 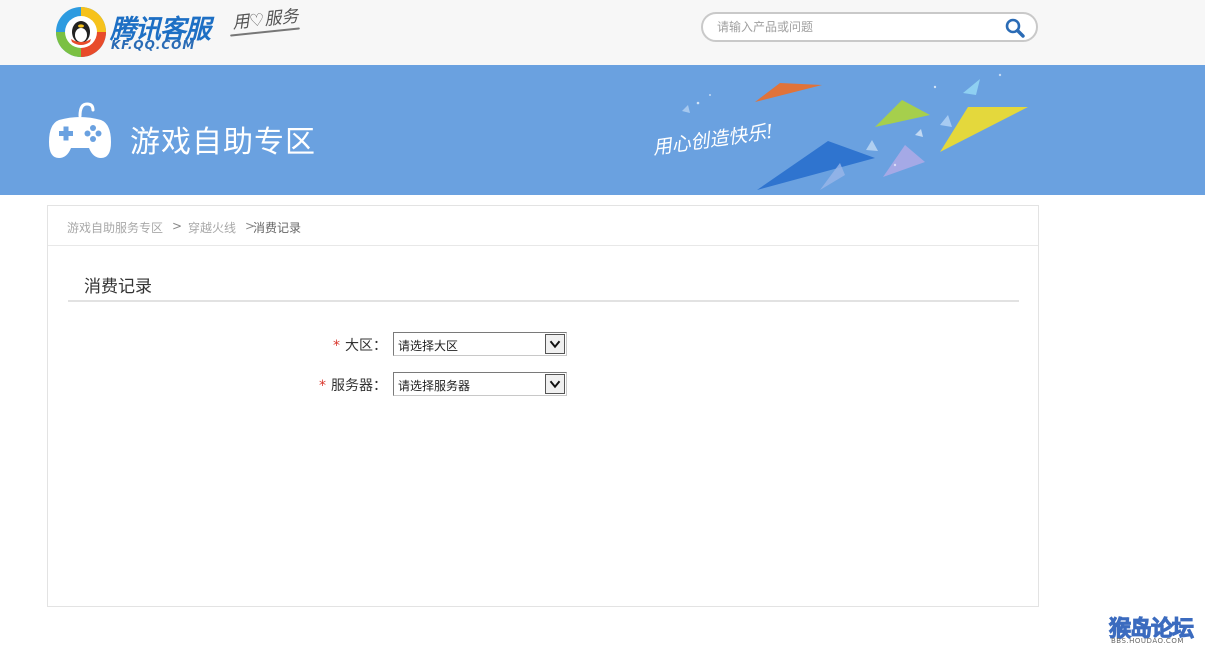 What do you see at coordinates (115, 227) in the screenshot?
I see `breadcrumb-game-self-service: 游戏自助服务专区` at bounding box center [115, 227].